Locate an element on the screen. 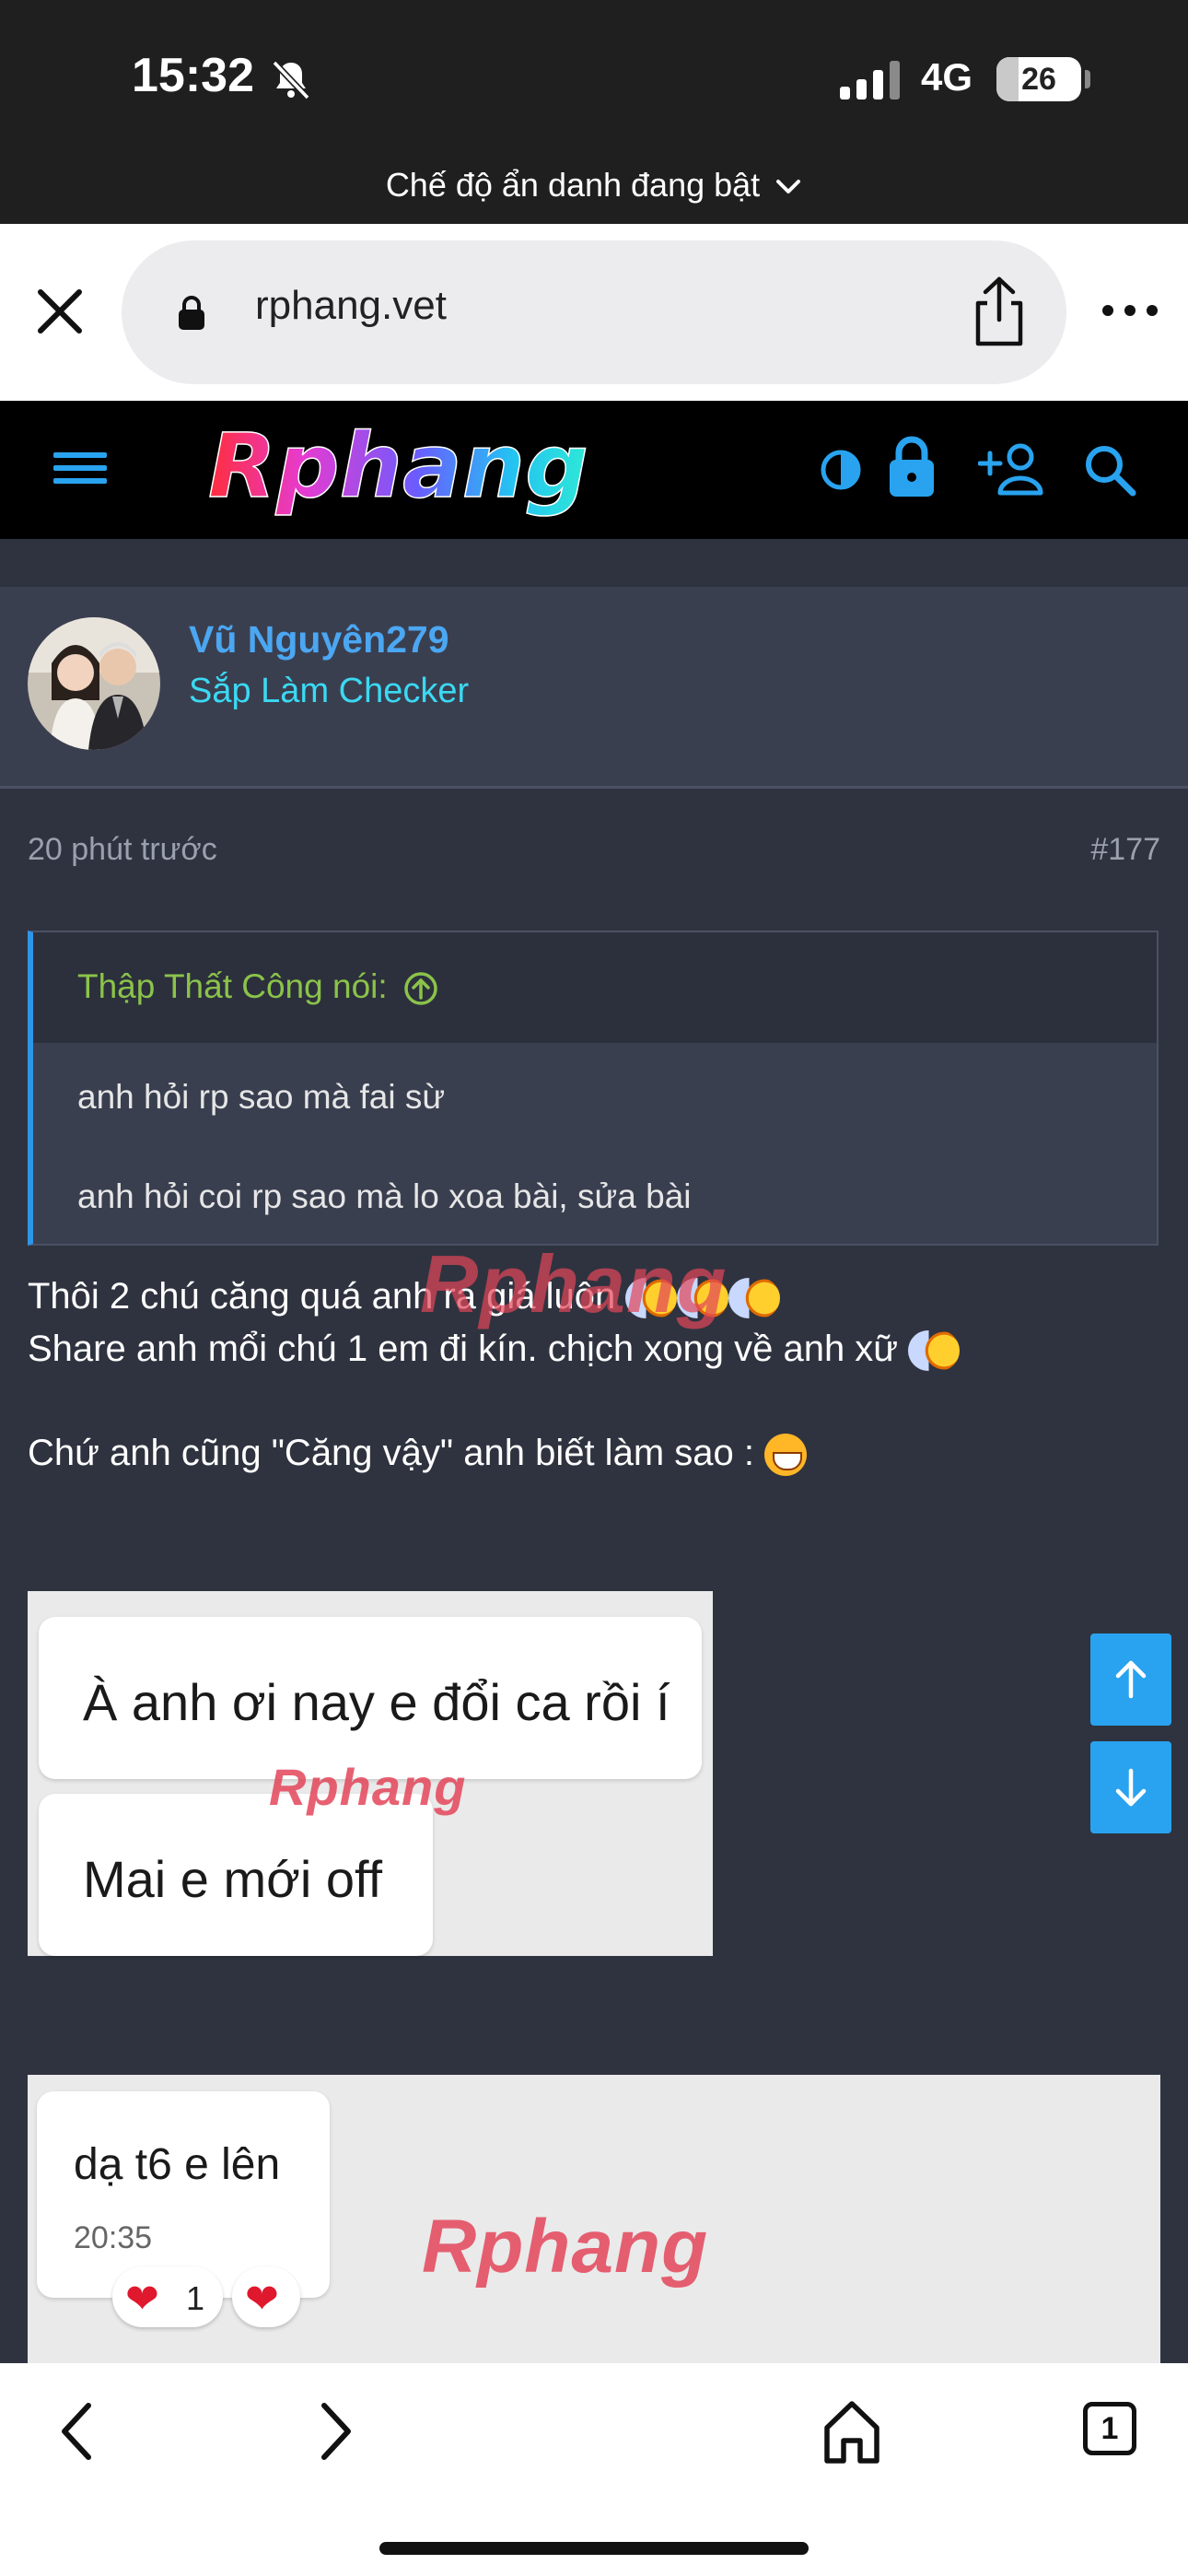  chat-bubble-text: Mai e mới off is located at coordinates (233, 1879).